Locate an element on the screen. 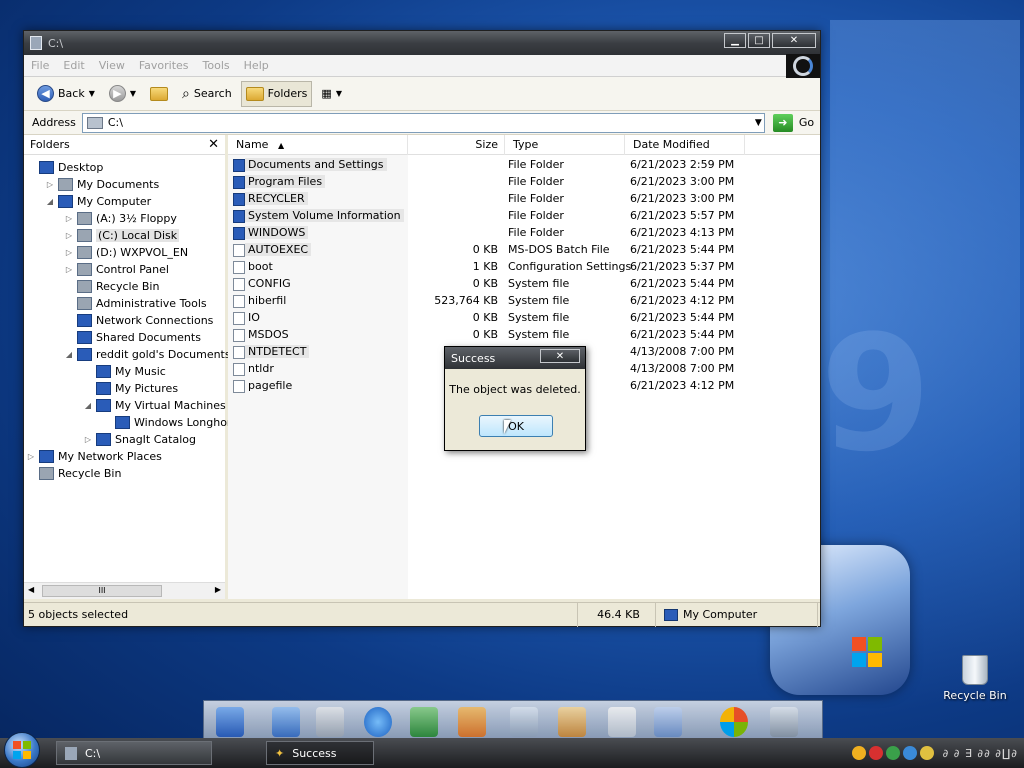 The width and height of the screenshot is (1024, 768). wand-icon is located at coordinates (926, 753).